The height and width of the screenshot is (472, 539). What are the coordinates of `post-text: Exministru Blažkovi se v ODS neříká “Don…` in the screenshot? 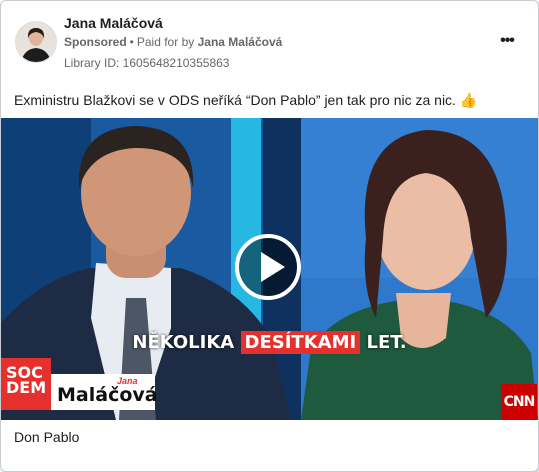 It's located at (246, 100).